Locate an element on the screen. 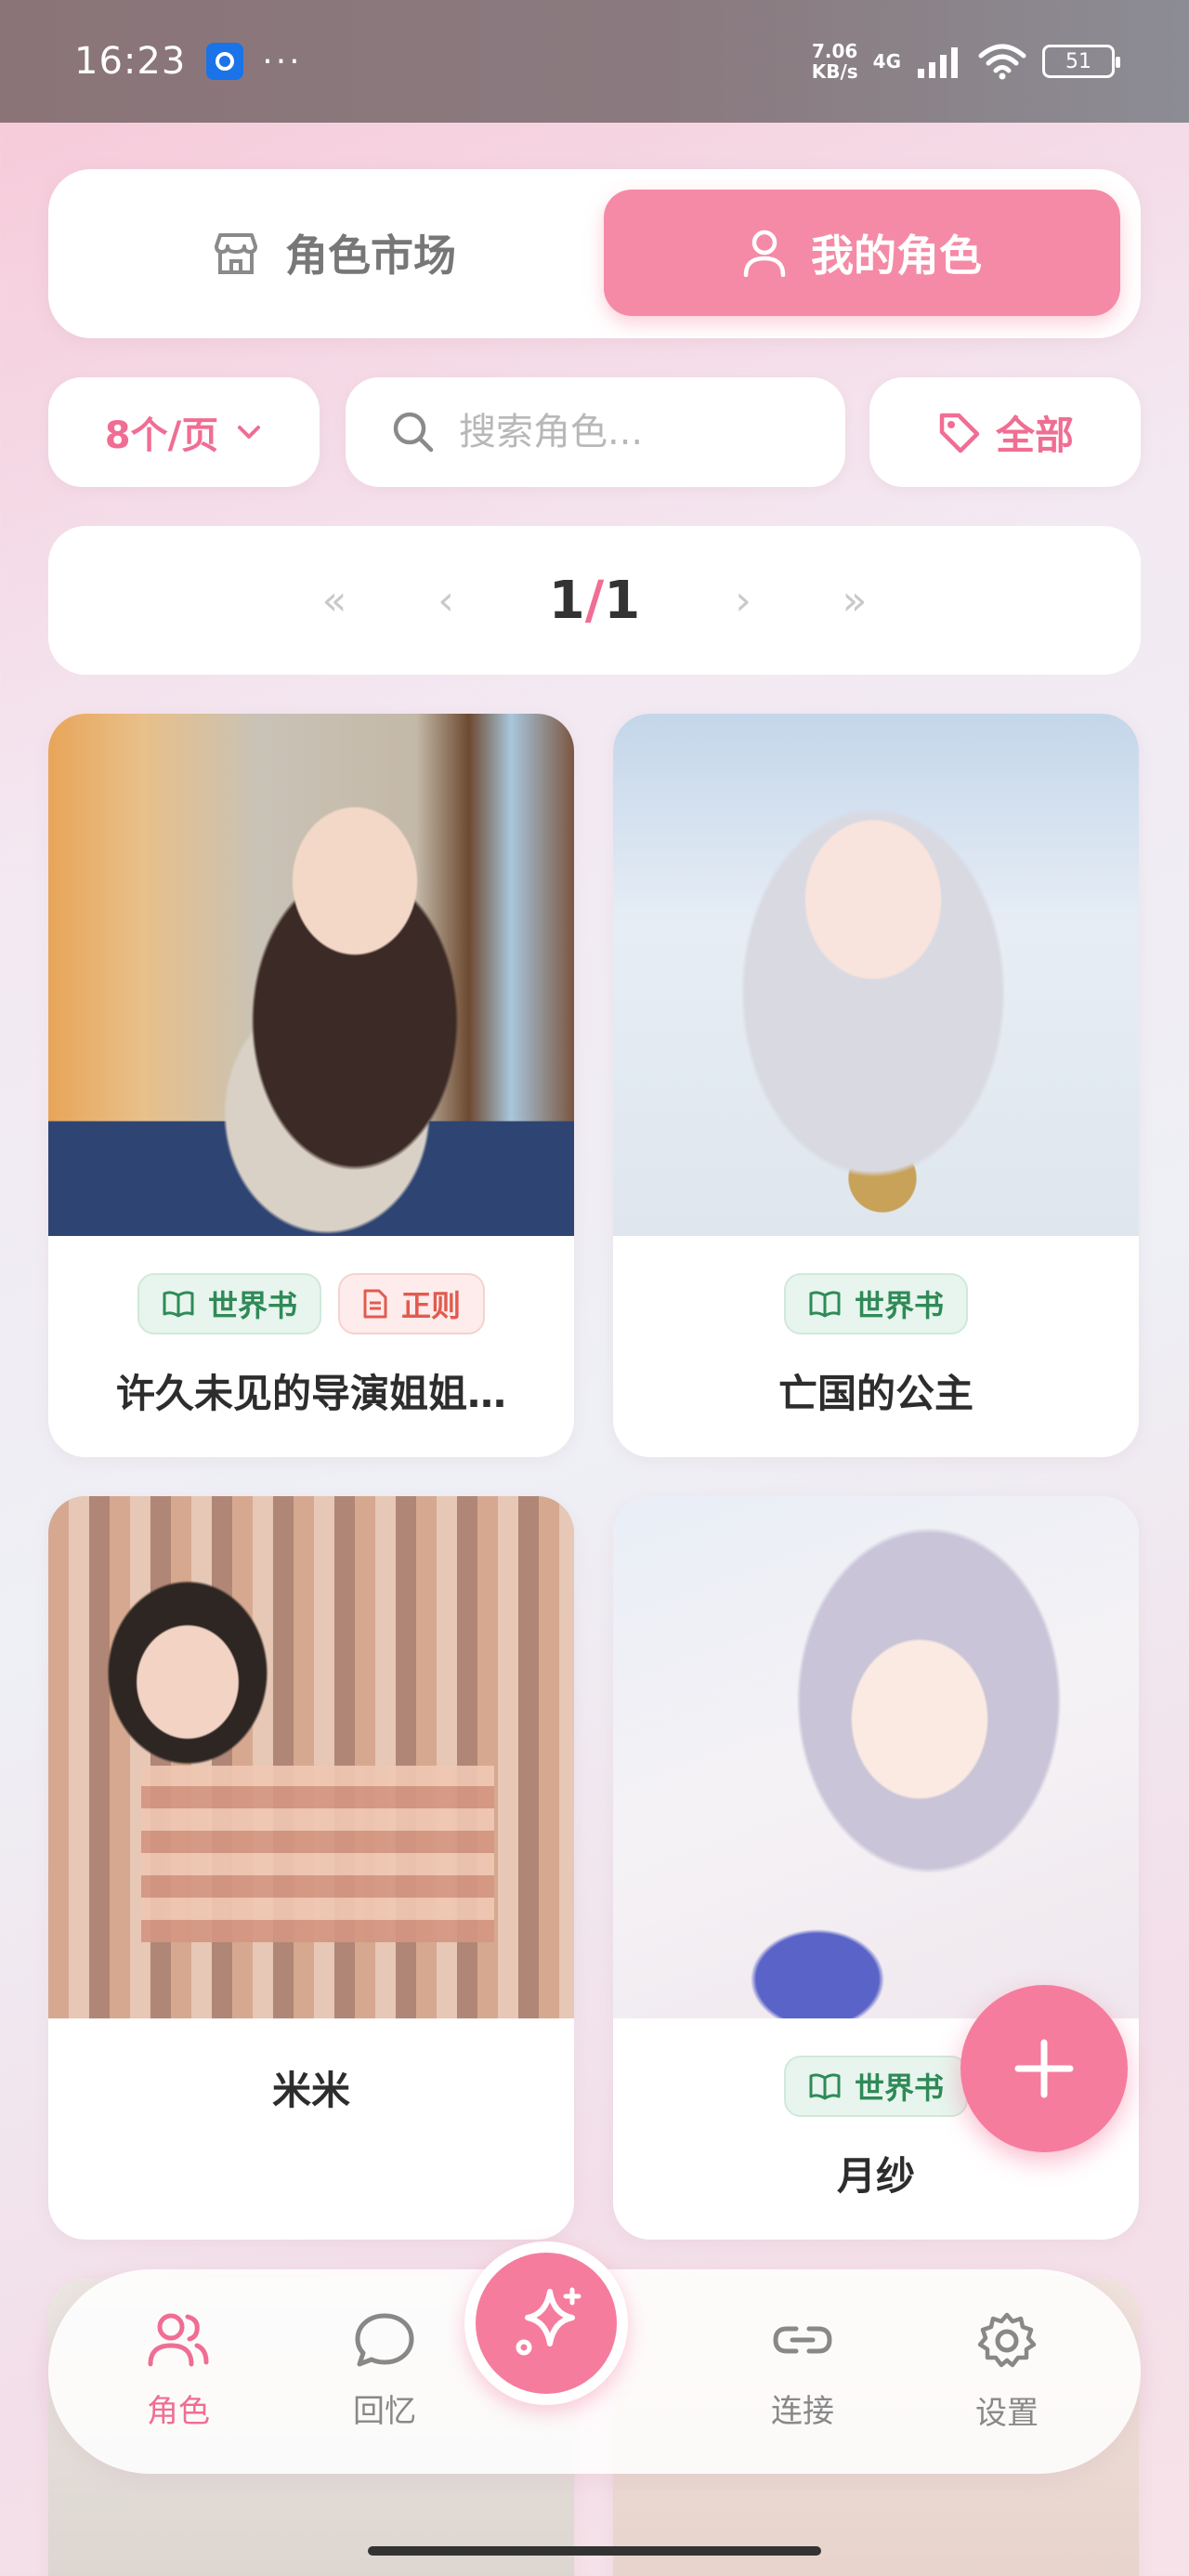 The height and width of the screenshot is (2576, 1189). role-name: 米米 is located at coordinates (310, 2090).